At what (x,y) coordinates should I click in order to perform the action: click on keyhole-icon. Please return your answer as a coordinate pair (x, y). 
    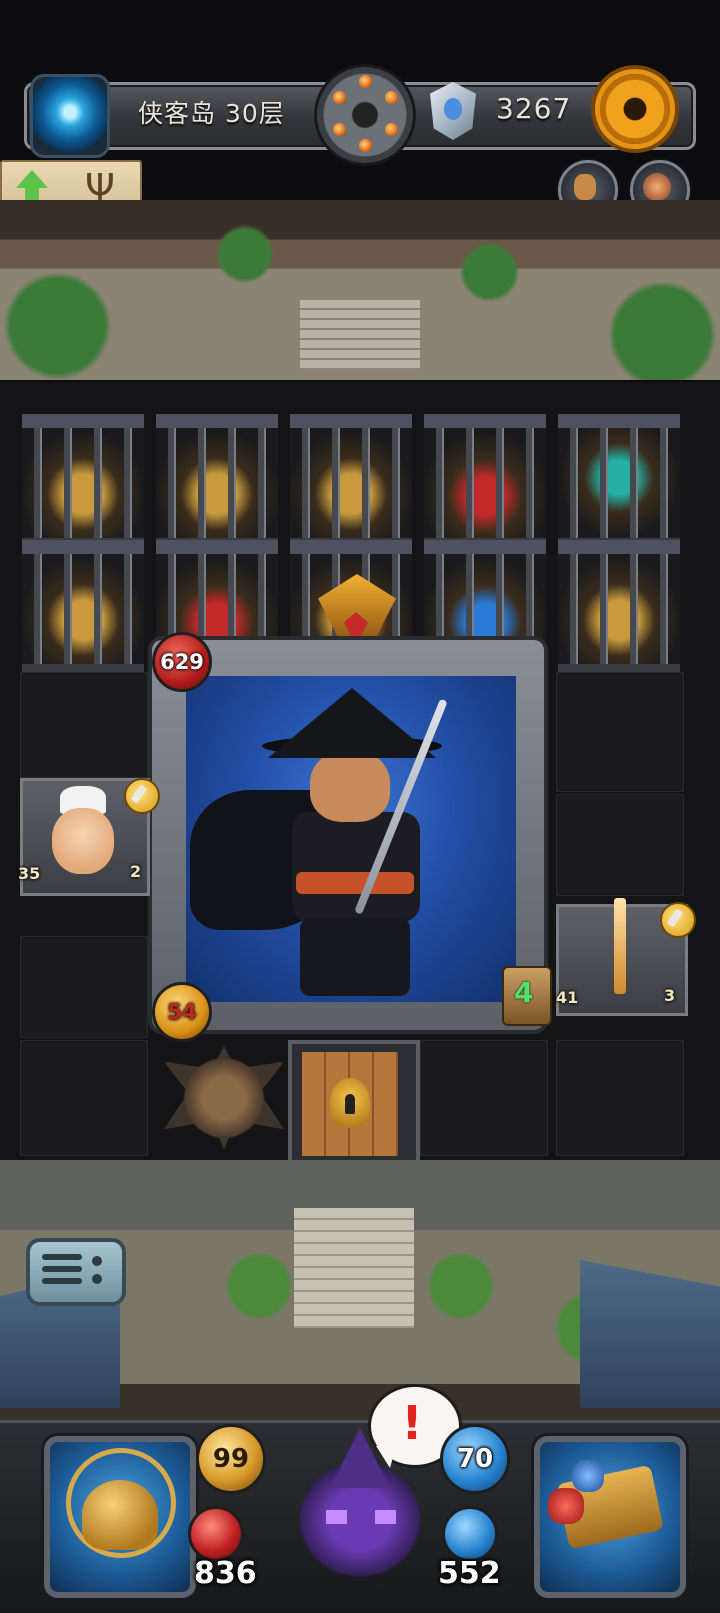
    Looking at the image, I should click on (350, 1104).